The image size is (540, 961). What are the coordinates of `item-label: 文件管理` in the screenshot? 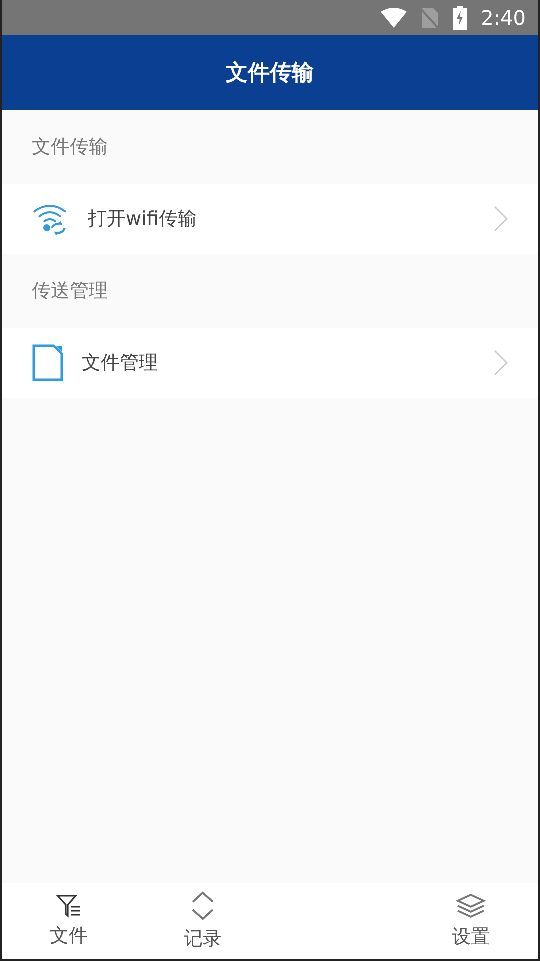 It's located at (120, 363).